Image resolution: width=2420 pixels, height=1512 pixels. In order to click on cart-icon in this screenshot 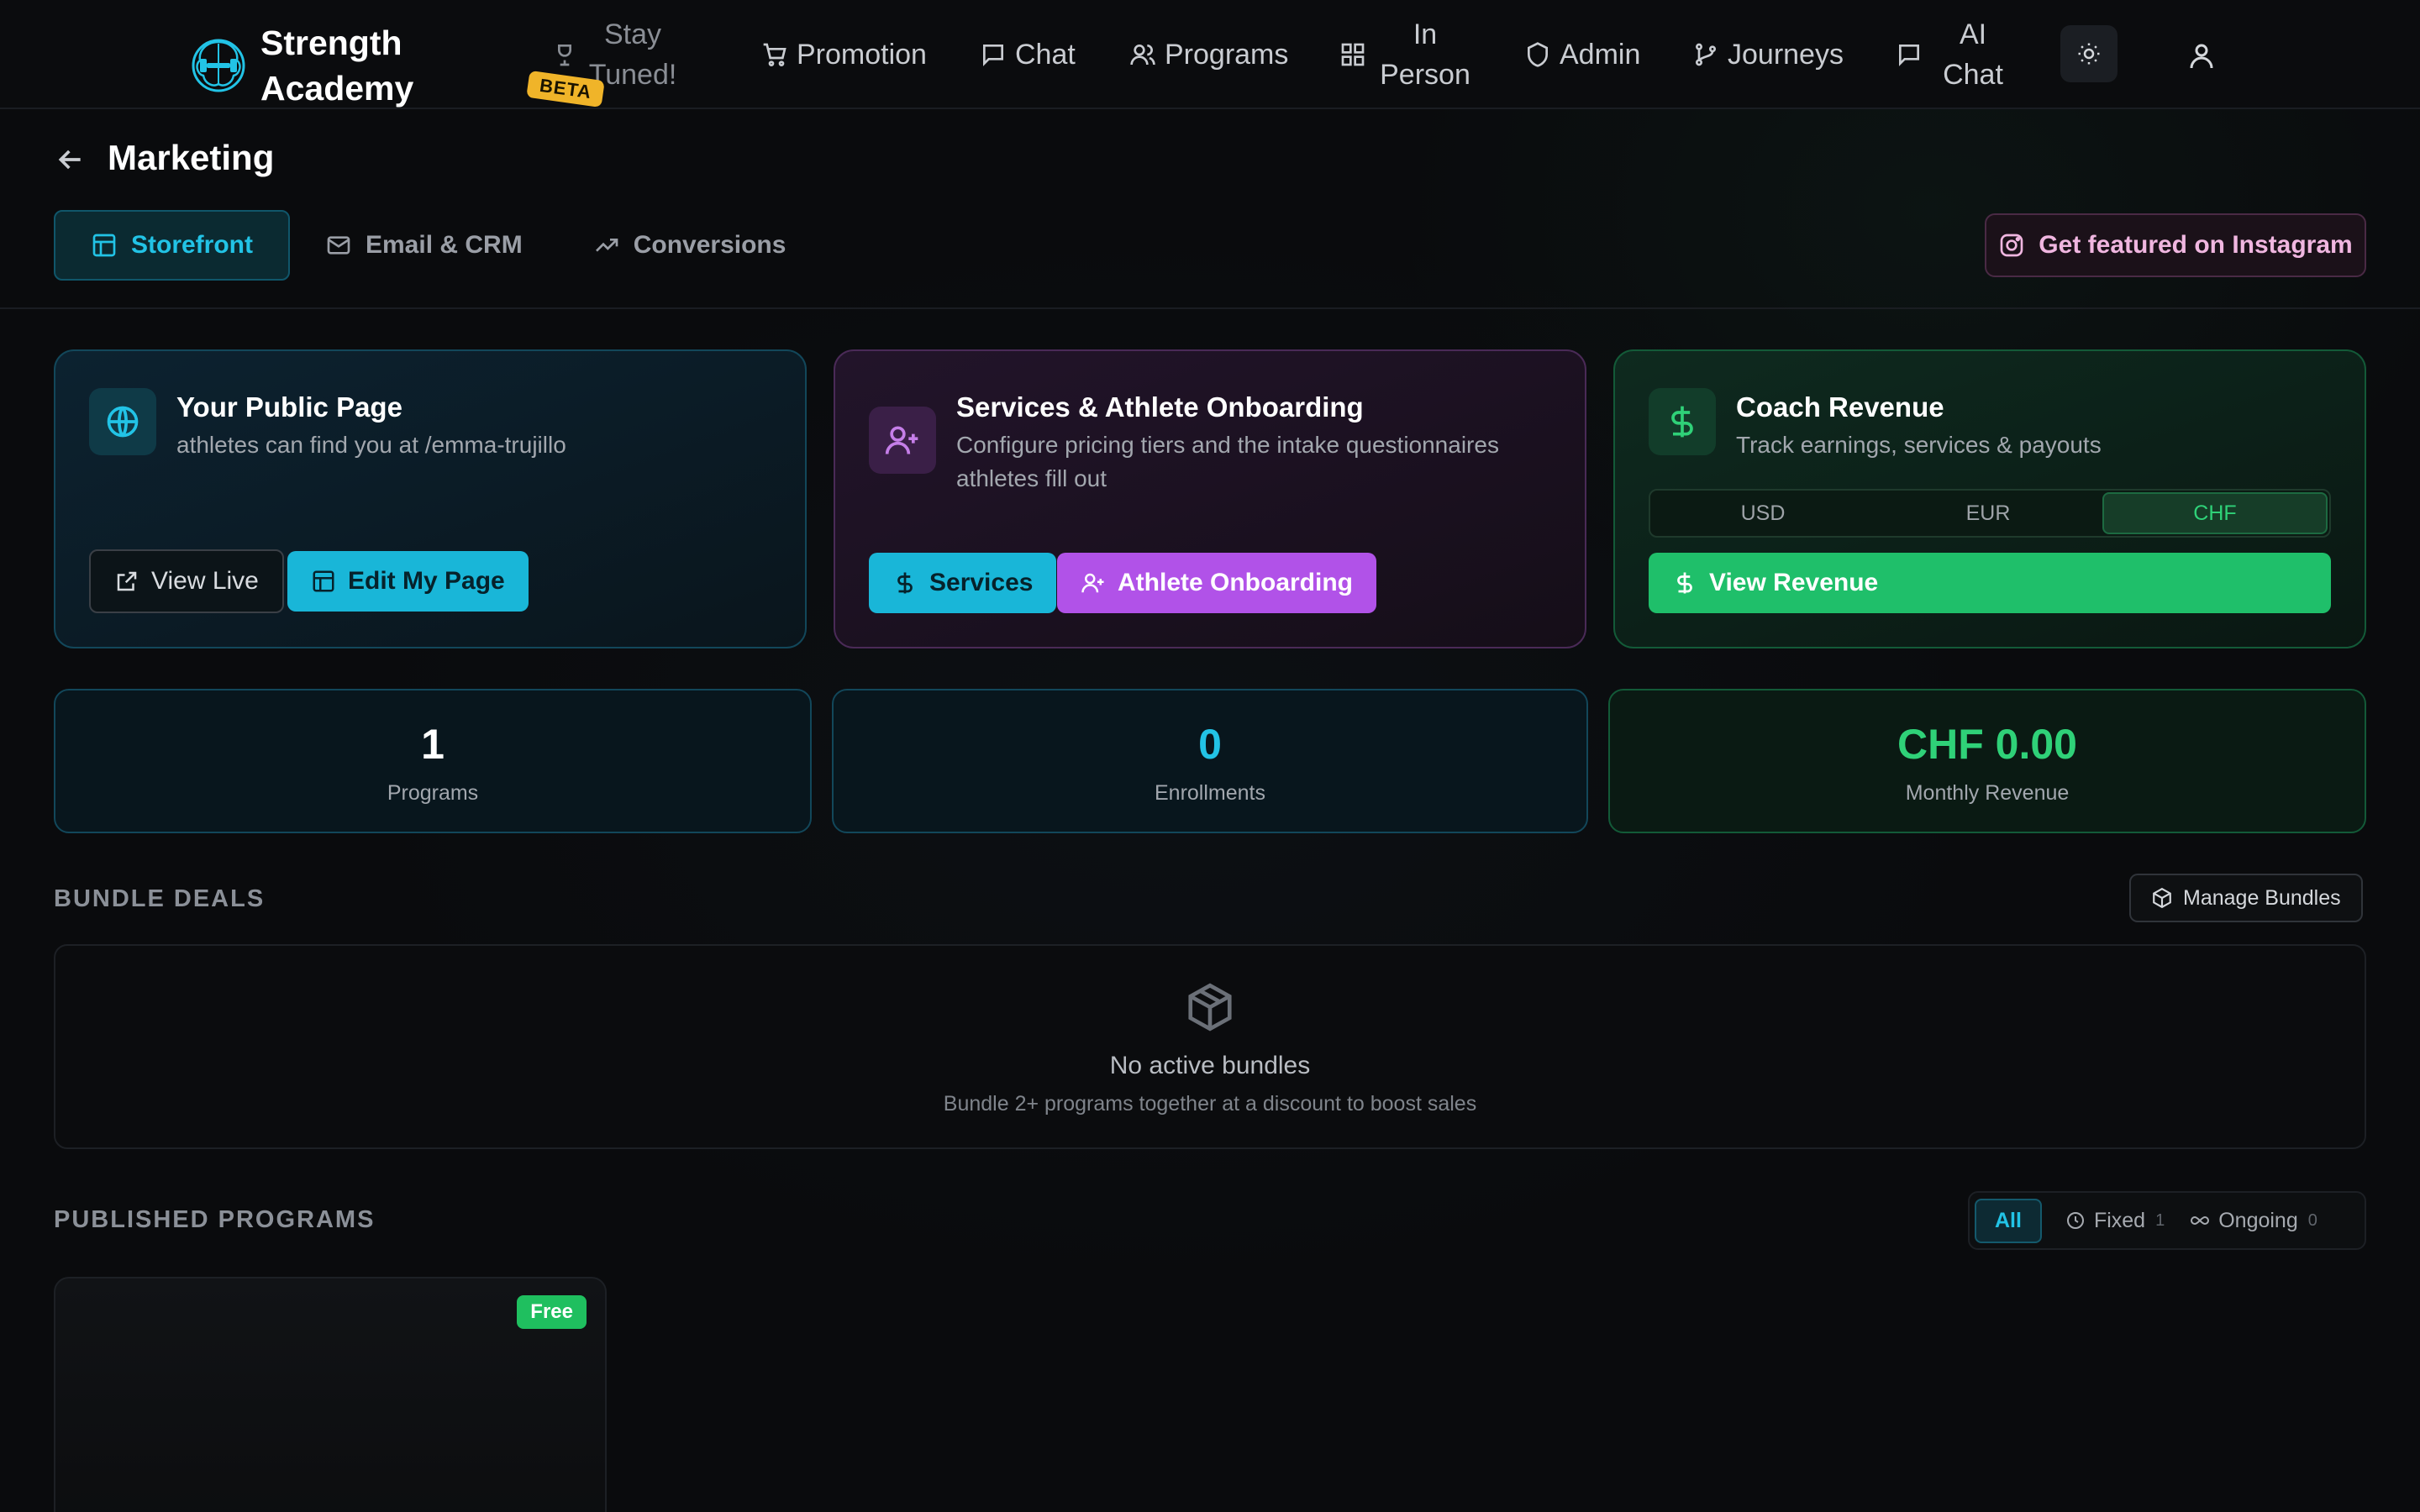, I will do `click(774, 54)`.